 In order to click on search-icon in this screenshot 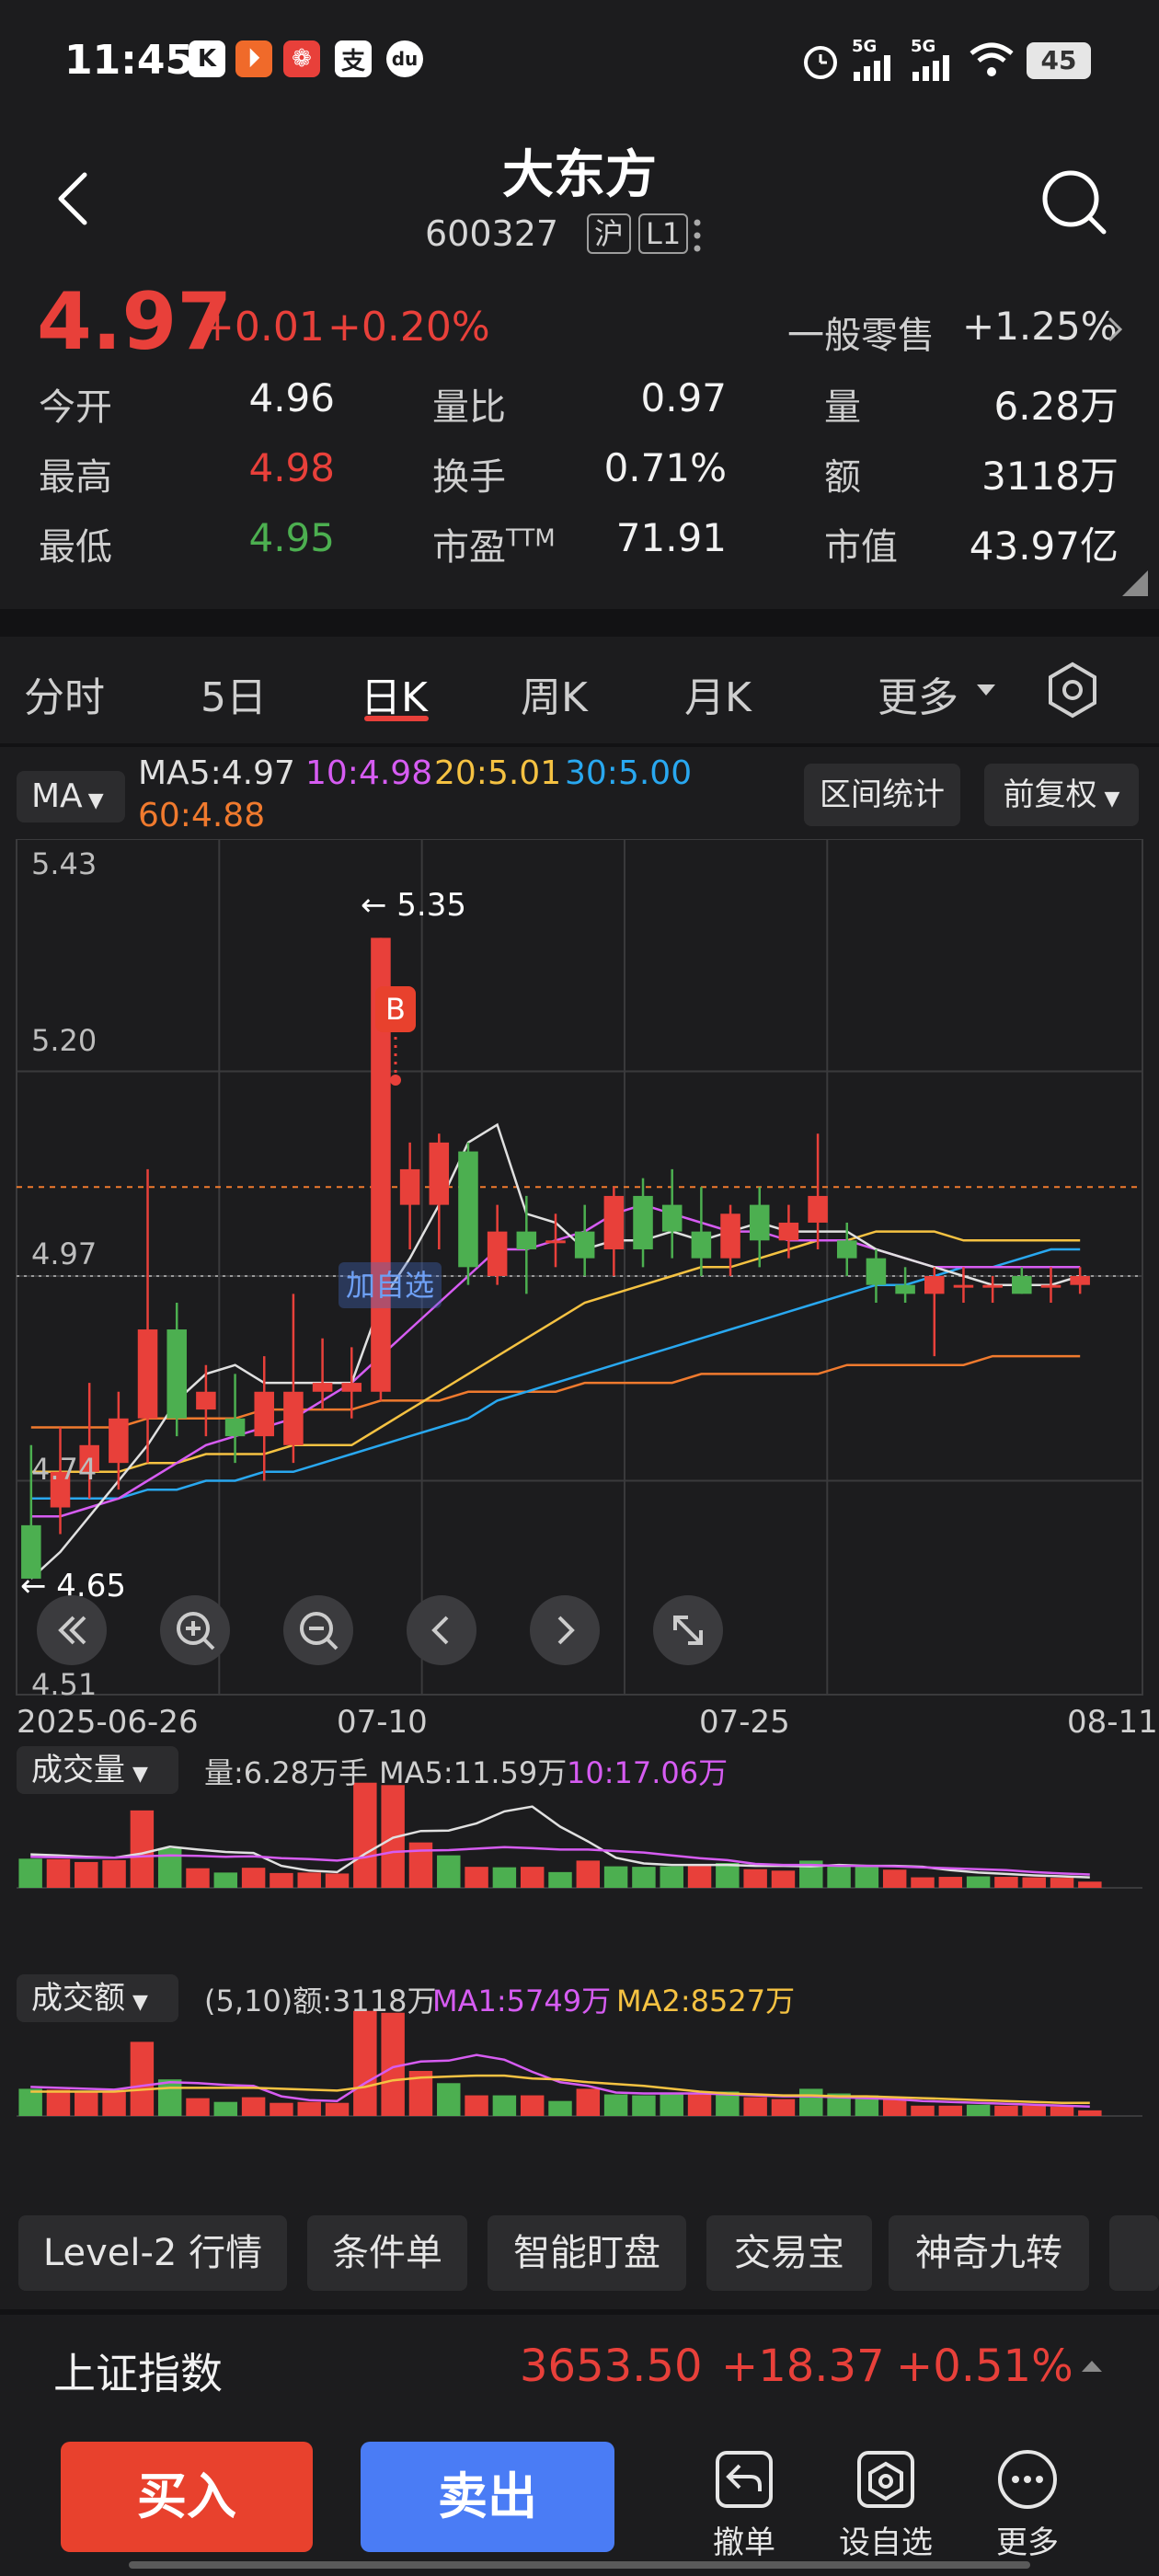, I will do `click(1074, 202)`.